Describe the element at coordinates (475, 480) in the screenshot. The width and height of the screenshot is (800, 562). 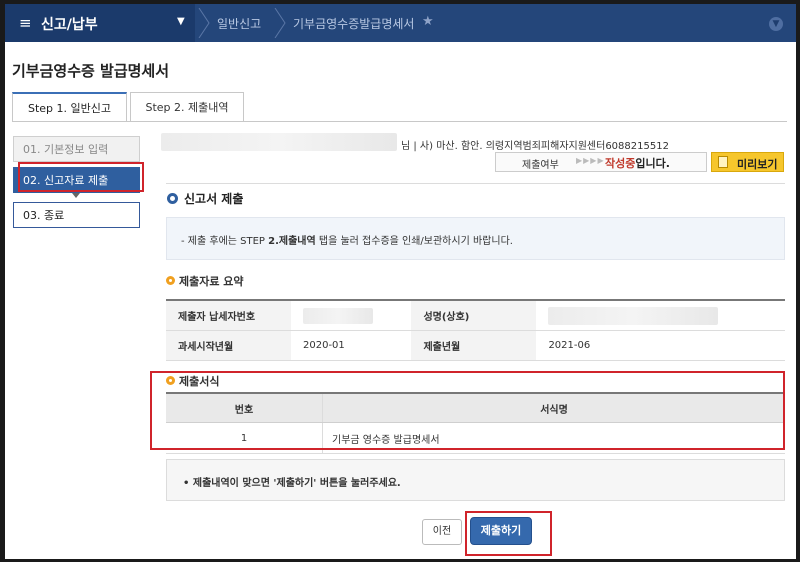
I see `bottom-notice: • 제출내역이 맞으면 '제출하기' 버튼을 눌러주세요.` at that location.